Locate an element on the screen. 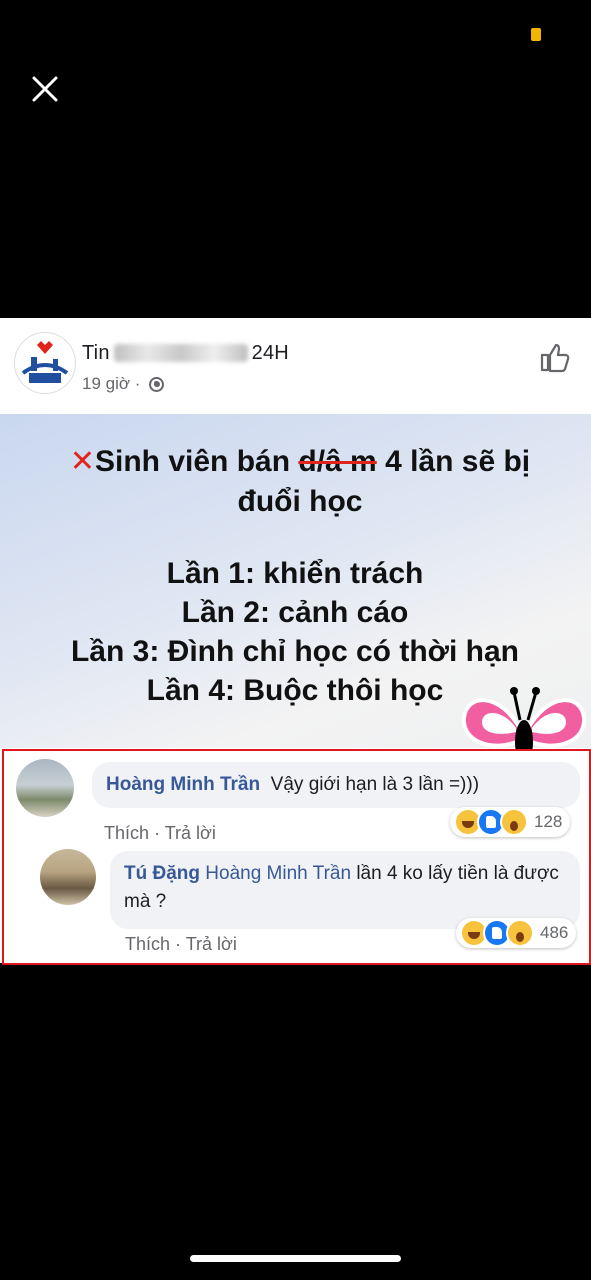  home-indicator is located at coordinates (295, 1258).